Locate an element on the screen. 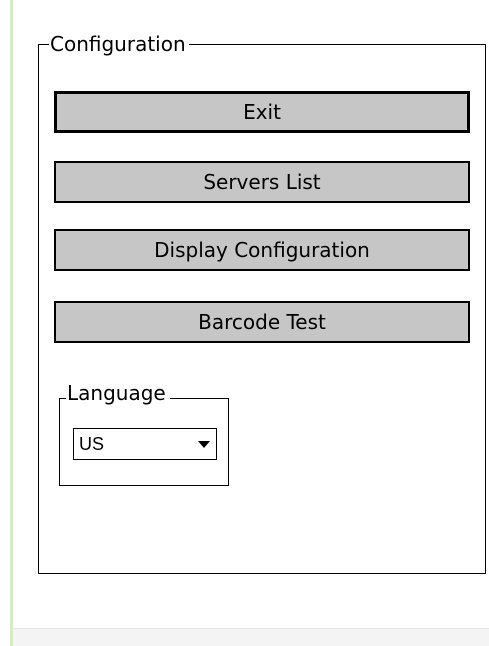 The width and height of the screenshot is (489, 646). bottom-bar is located at coordinates (251, 637).